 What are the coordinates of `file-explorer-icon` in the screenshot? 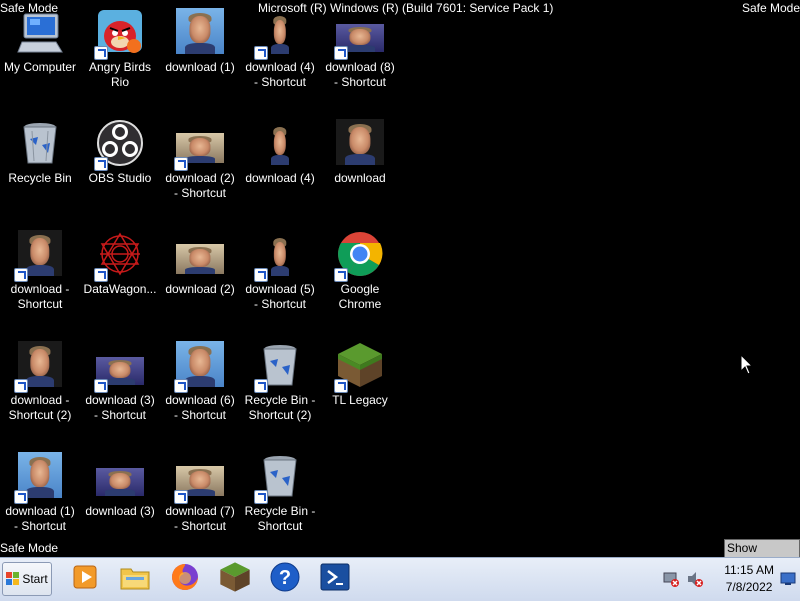 It's located at (135, 579).